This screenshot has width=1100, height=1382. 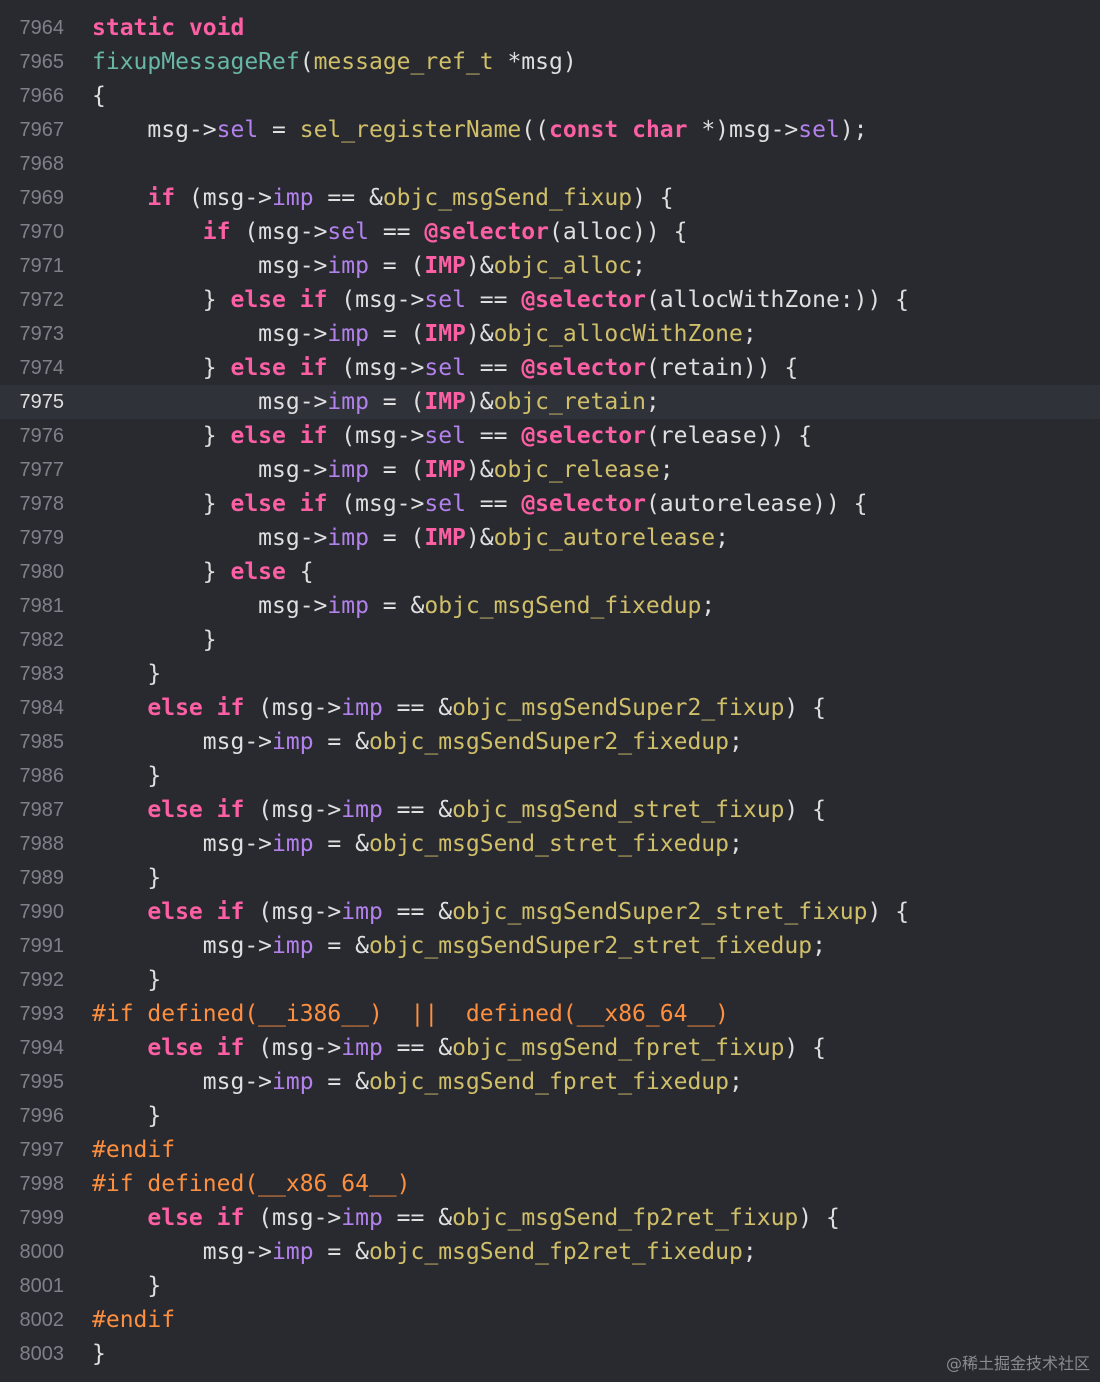 What do you see at coordinates (550, 878) in the screenshot?
I see `code-line: 7989 }` at bounding box center [550, 878].